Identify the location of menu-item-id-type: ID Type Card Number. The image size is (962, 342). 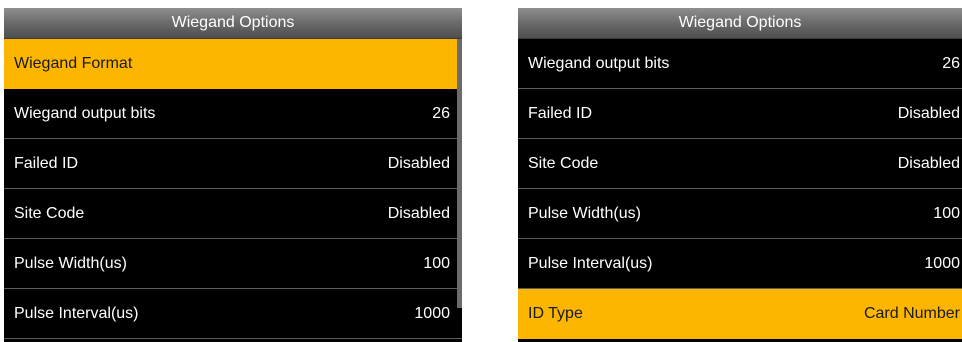
(740, 314).